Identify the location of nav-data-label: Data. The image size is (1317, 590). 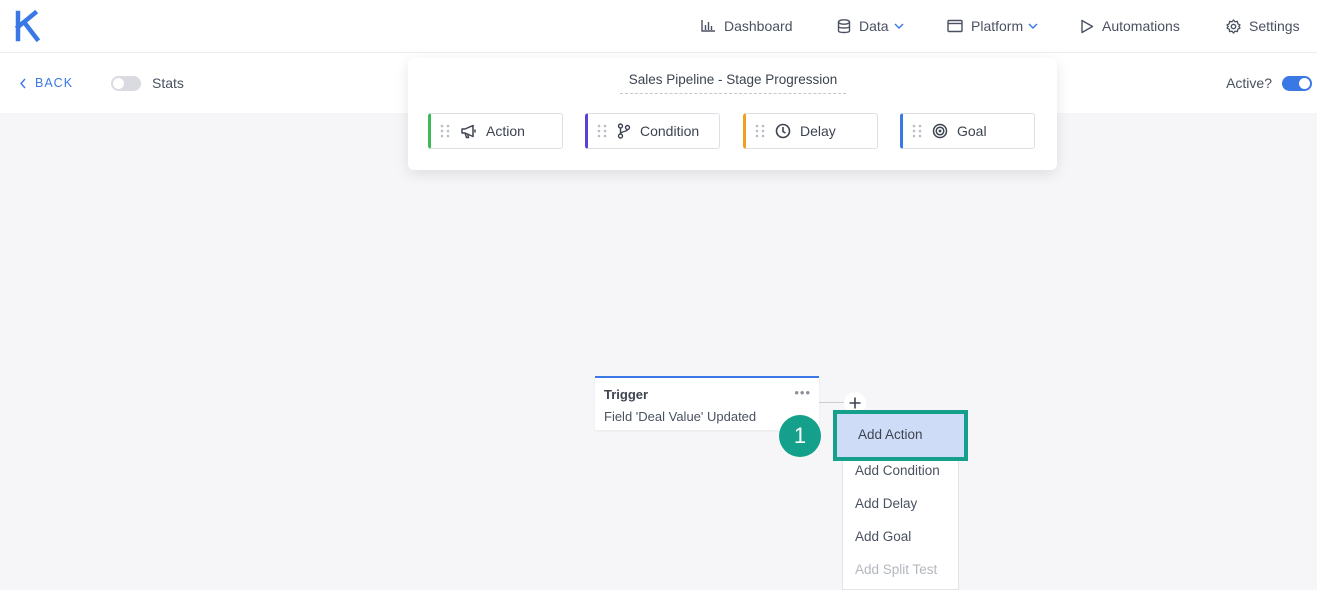
(874, 26).